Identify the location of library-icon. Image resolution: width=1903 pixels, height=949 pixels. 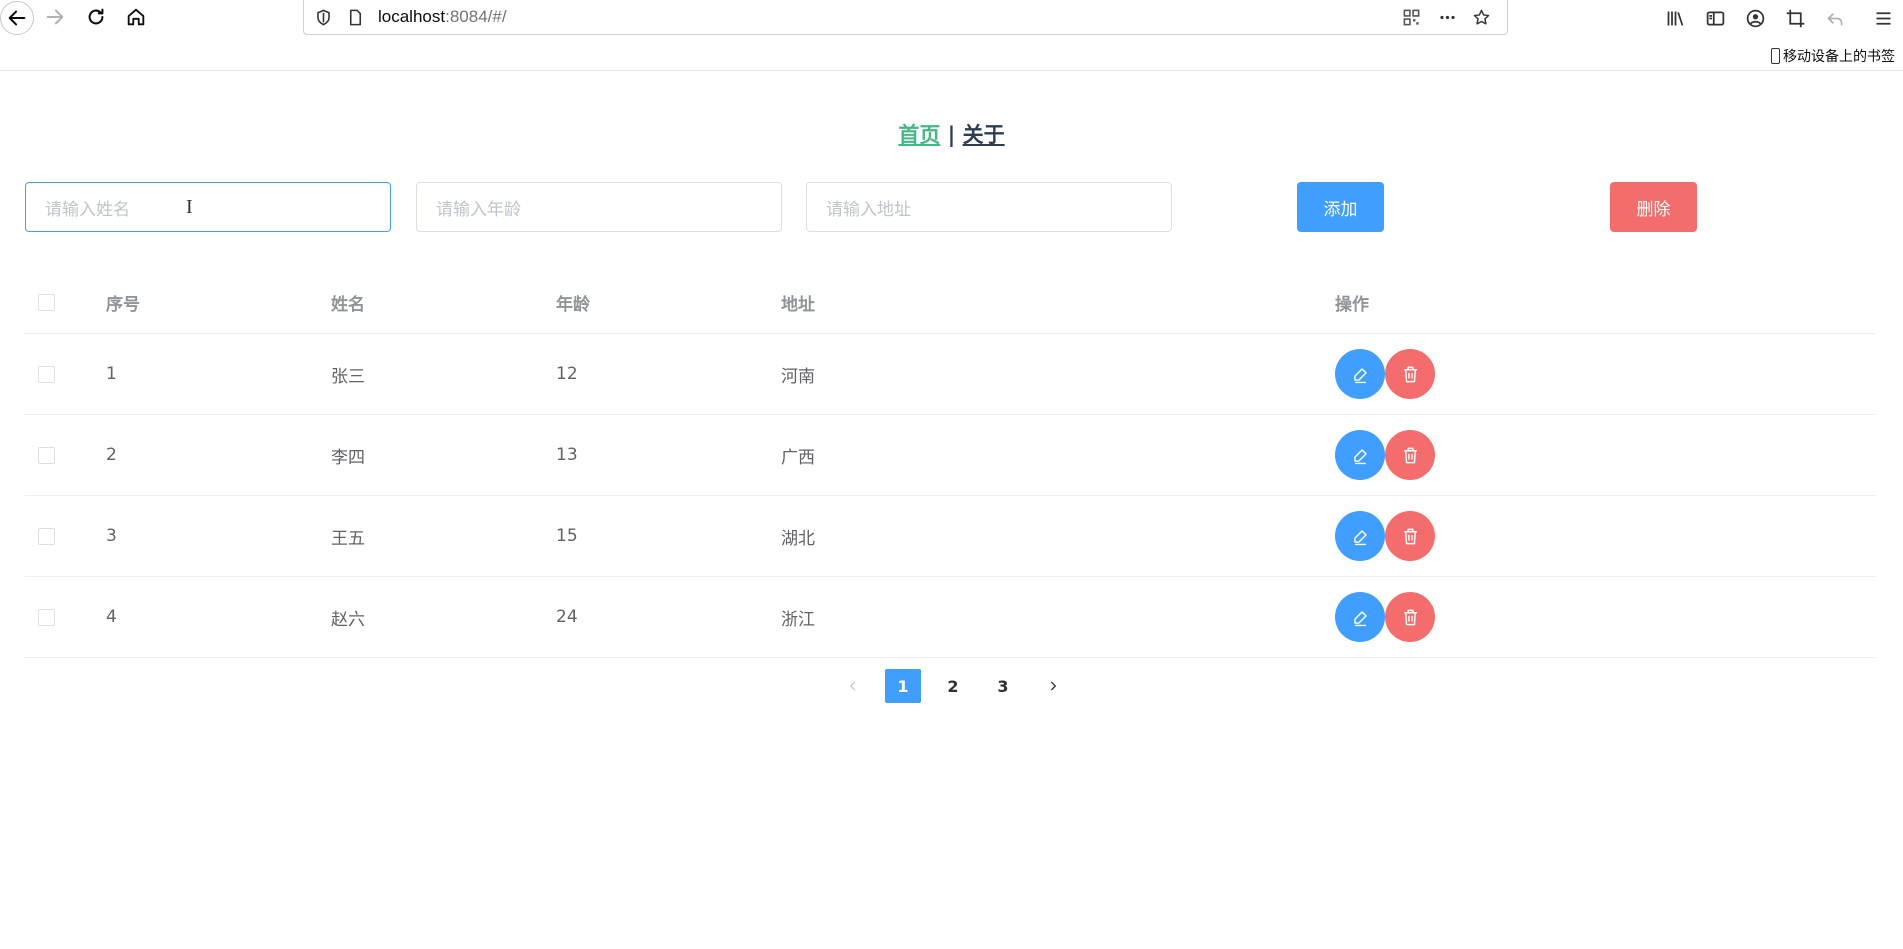
(1675, 18).